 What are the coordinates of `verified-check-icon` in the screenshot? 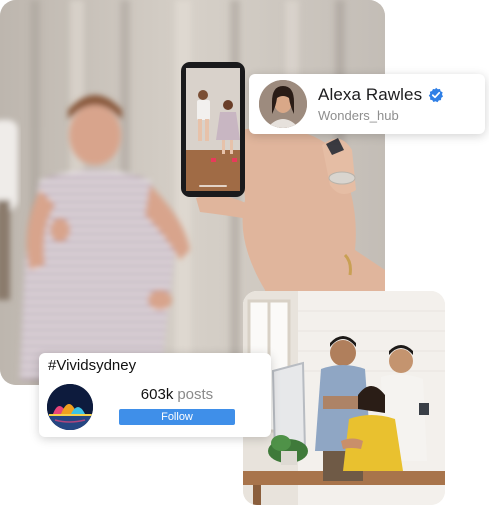 It's located at (436, 95).